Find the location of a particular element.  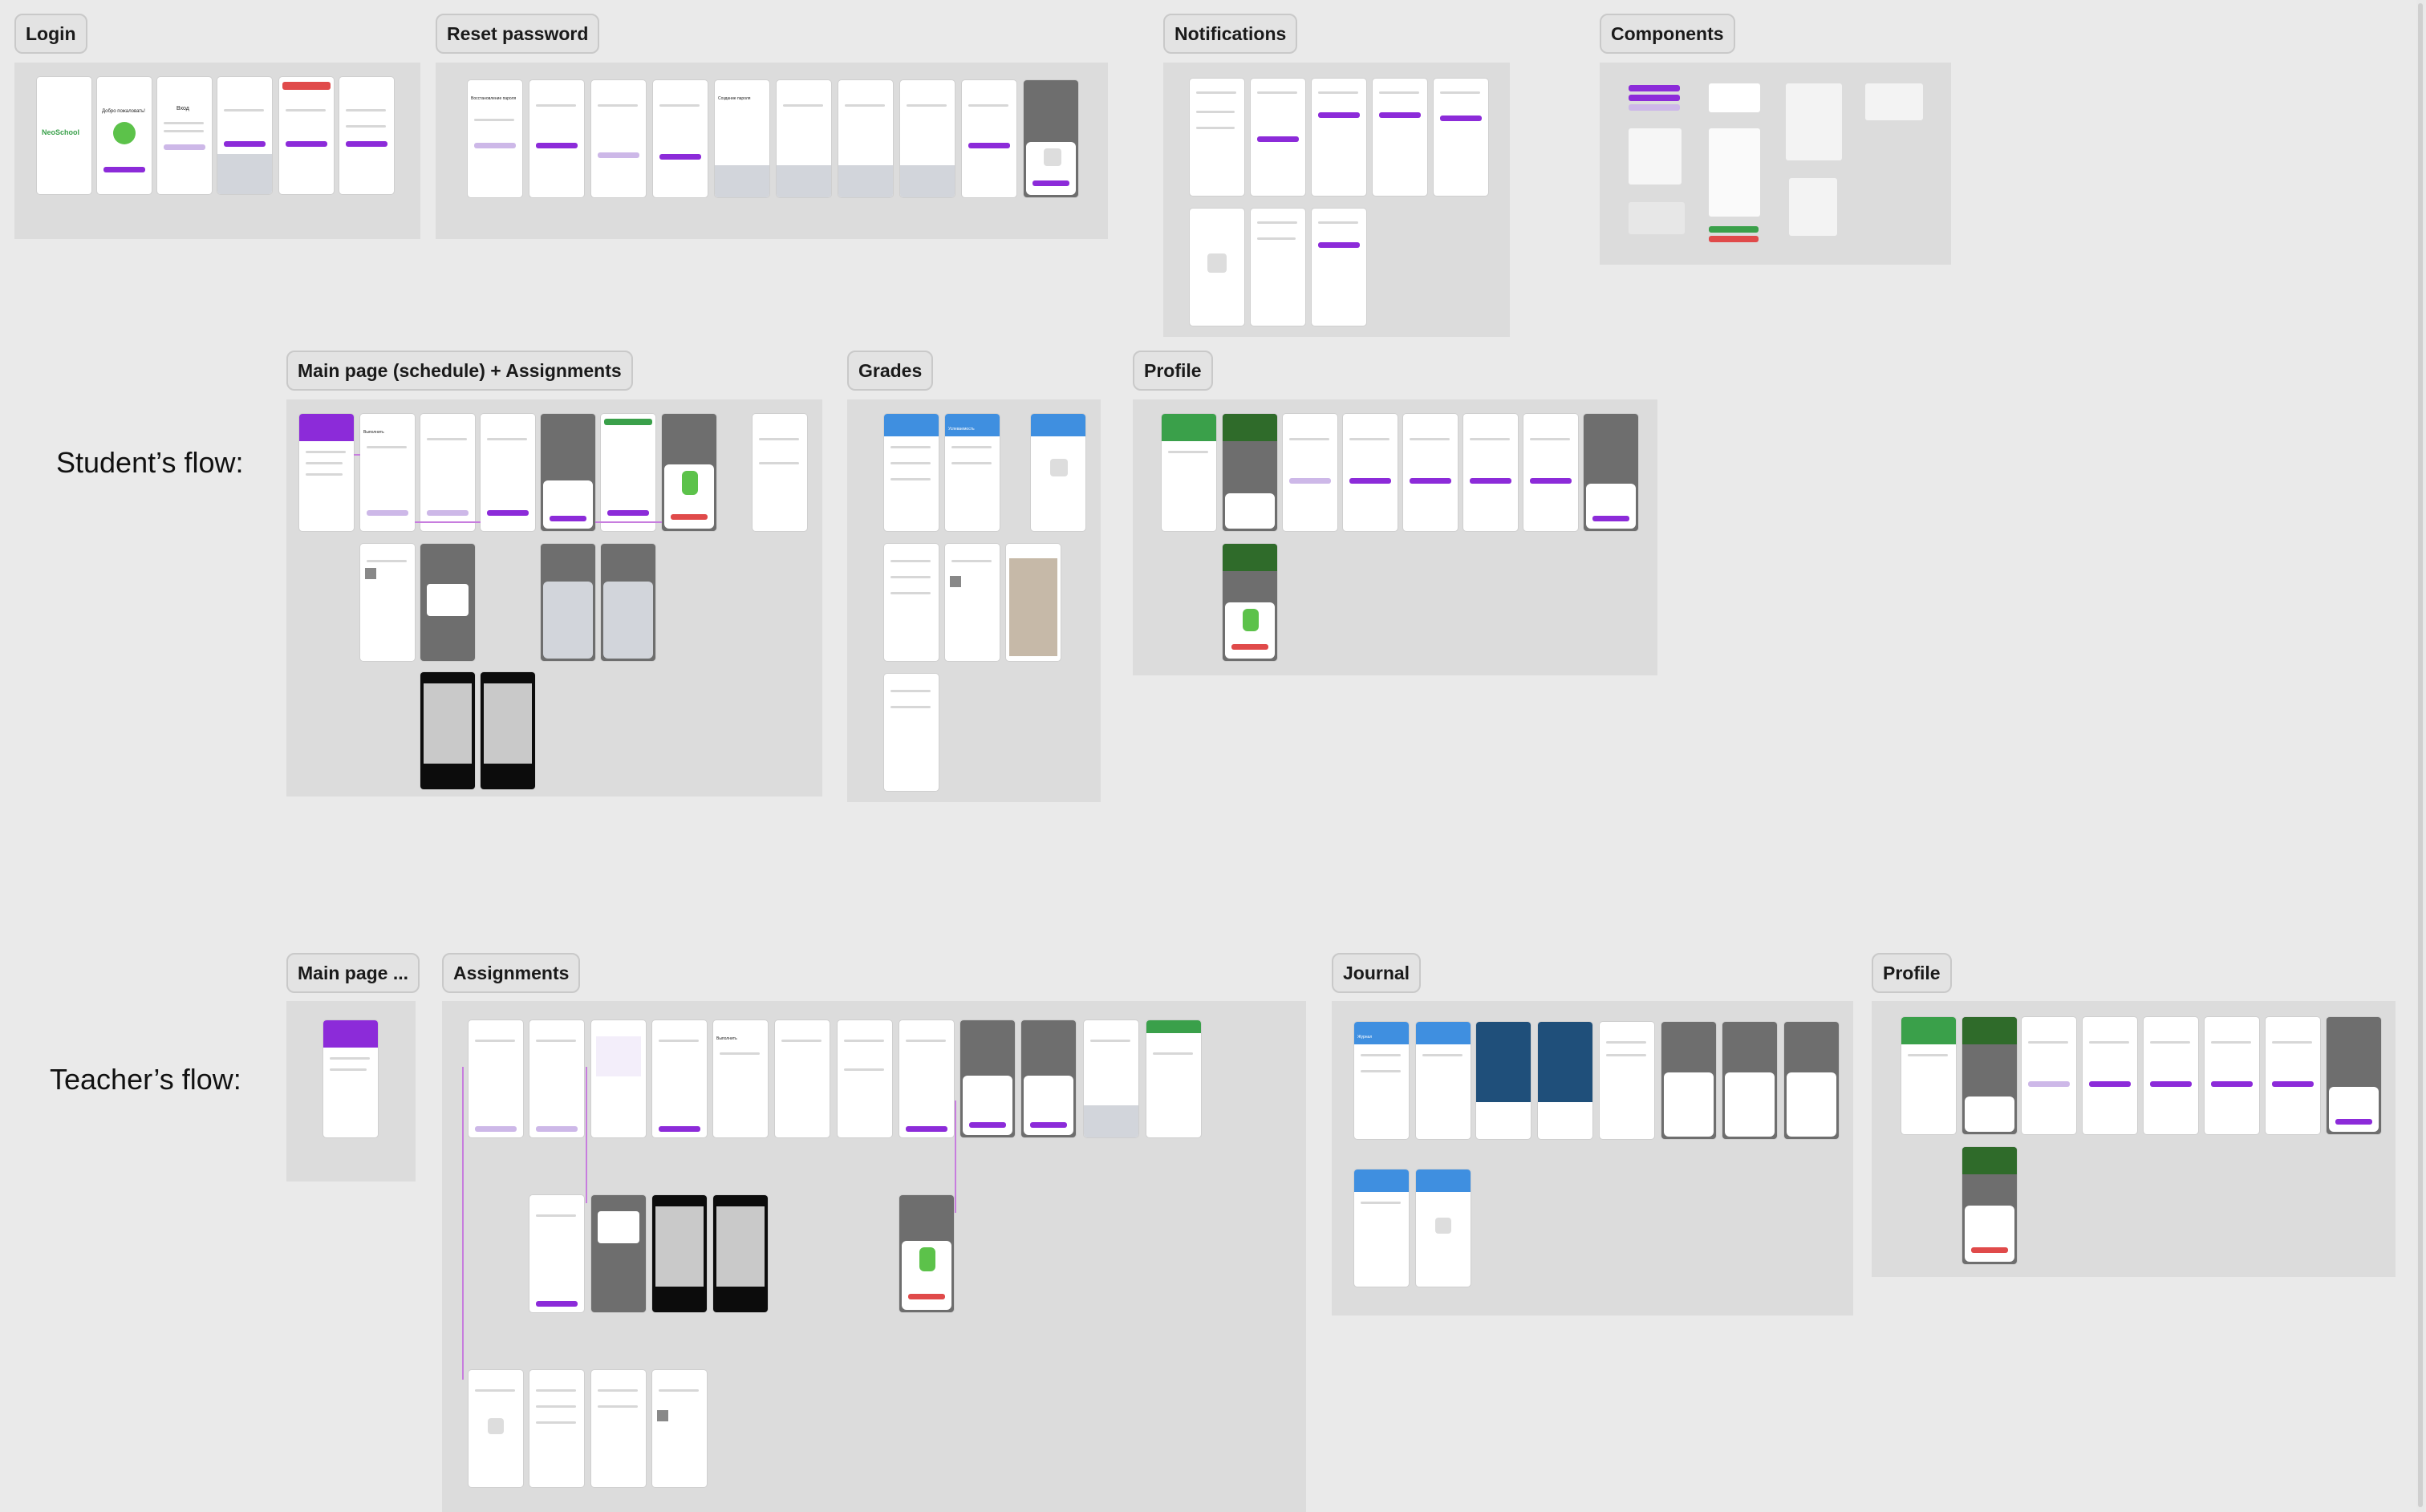

grades-photo is located at coordinates (1033, 602).